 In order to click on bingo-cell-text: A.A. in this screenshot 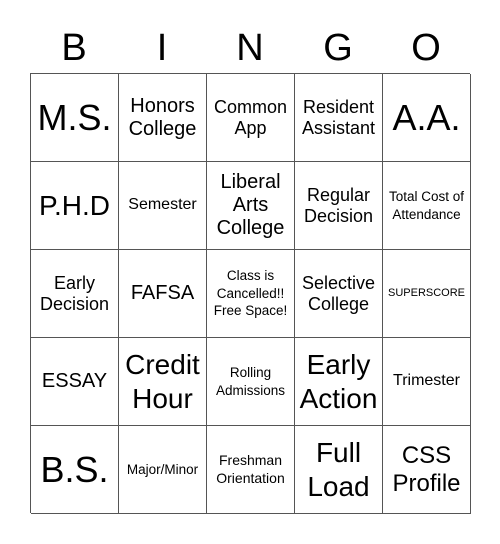, I will do `click(426, 117)`.